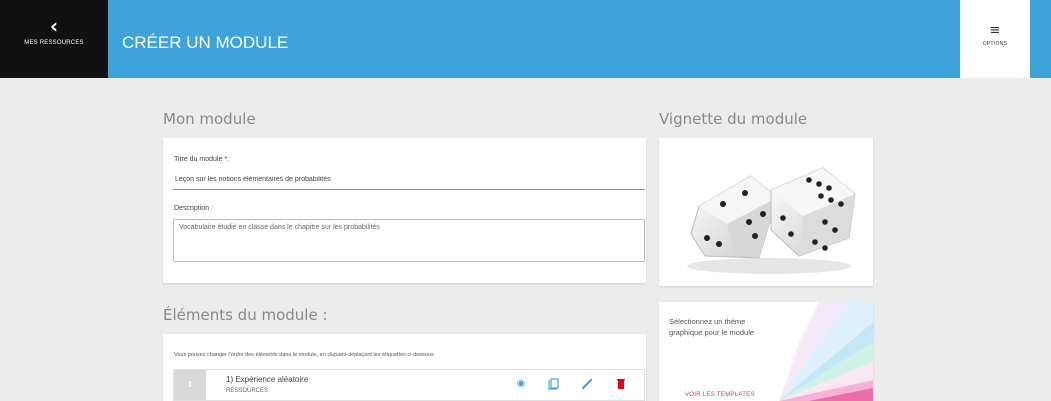 Image resolution: width=1051 pixels, height=401 pixels. I want to click on thumbnail-card, so click(766, 212).